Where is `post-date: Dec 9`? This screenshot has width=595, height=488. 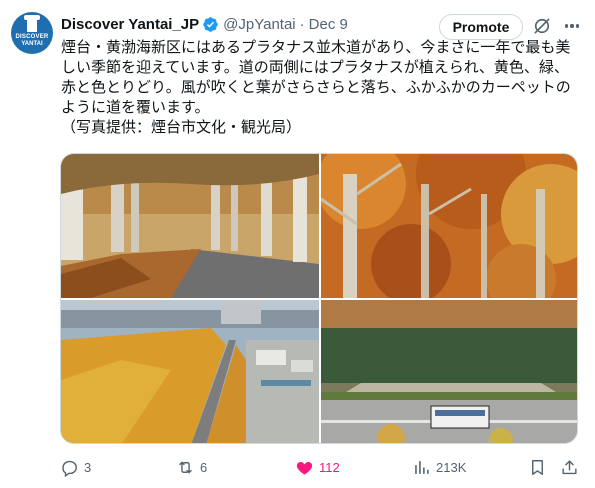 post-date: Dec 9 is located at coordinates (328, 24).